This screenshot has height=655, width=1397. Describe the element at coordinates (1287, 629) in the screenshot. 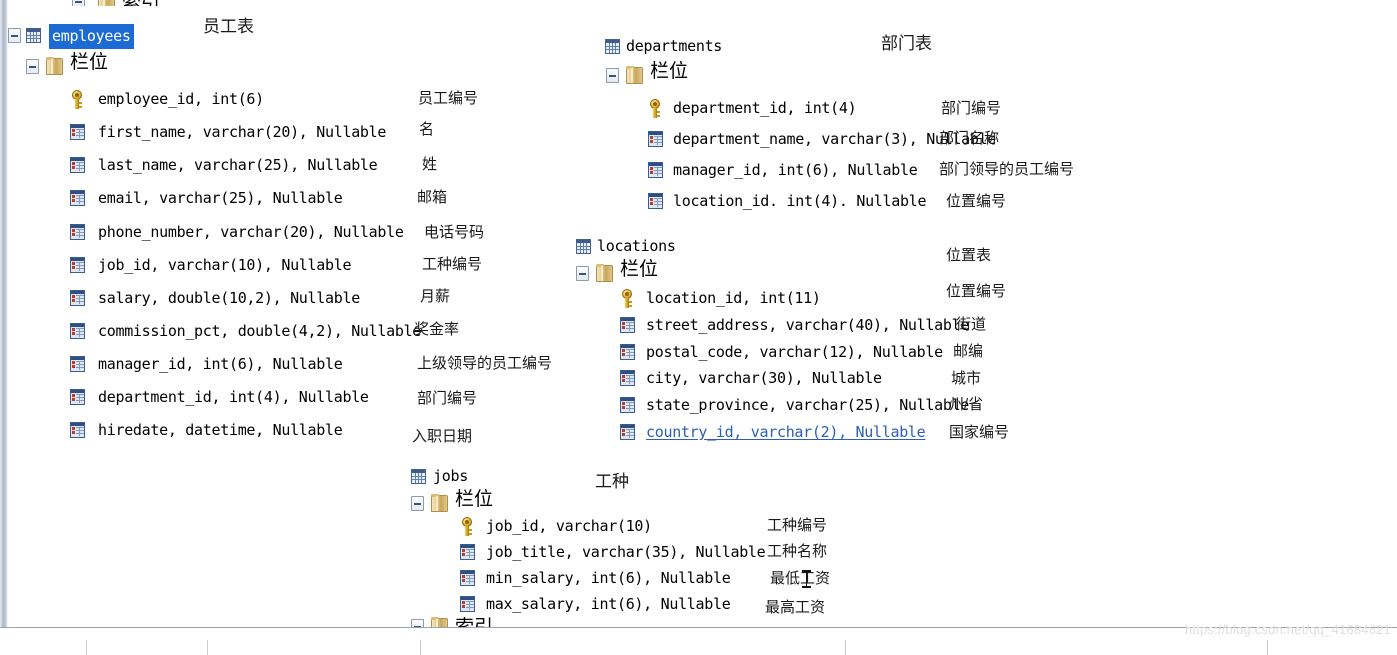

I see `watermark-text: https://blog.csdn.net/qq_41684621` at that location.